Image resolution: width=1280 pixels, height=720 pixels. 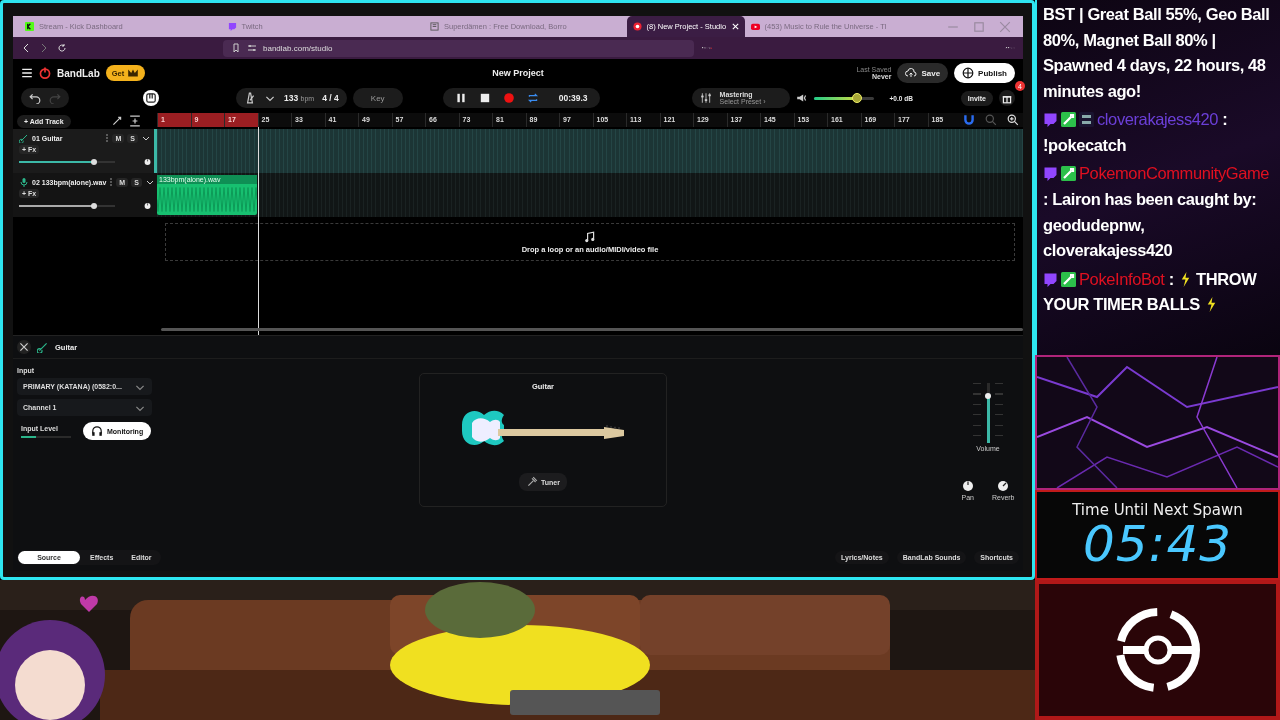 I want to click on key-button: Key, so click(x=377, y=98).